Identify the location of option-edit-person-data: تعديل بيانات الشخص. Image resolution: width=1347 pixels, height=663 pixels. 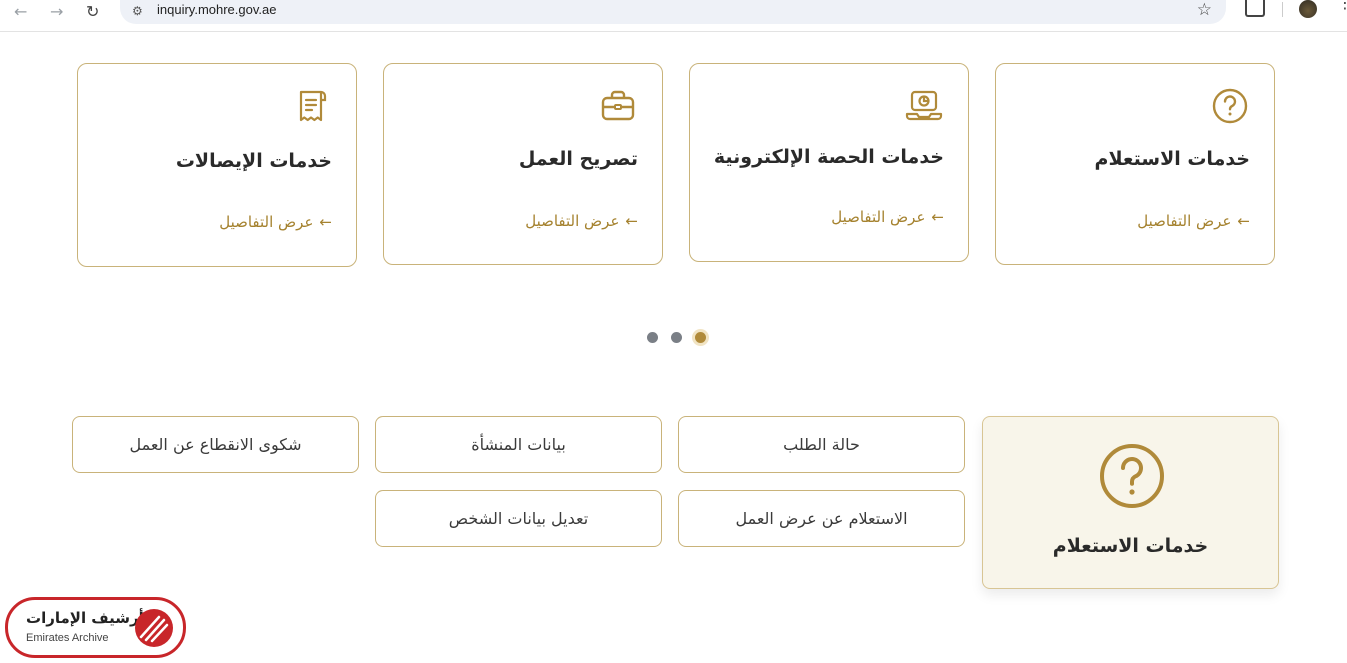
(518, 518).